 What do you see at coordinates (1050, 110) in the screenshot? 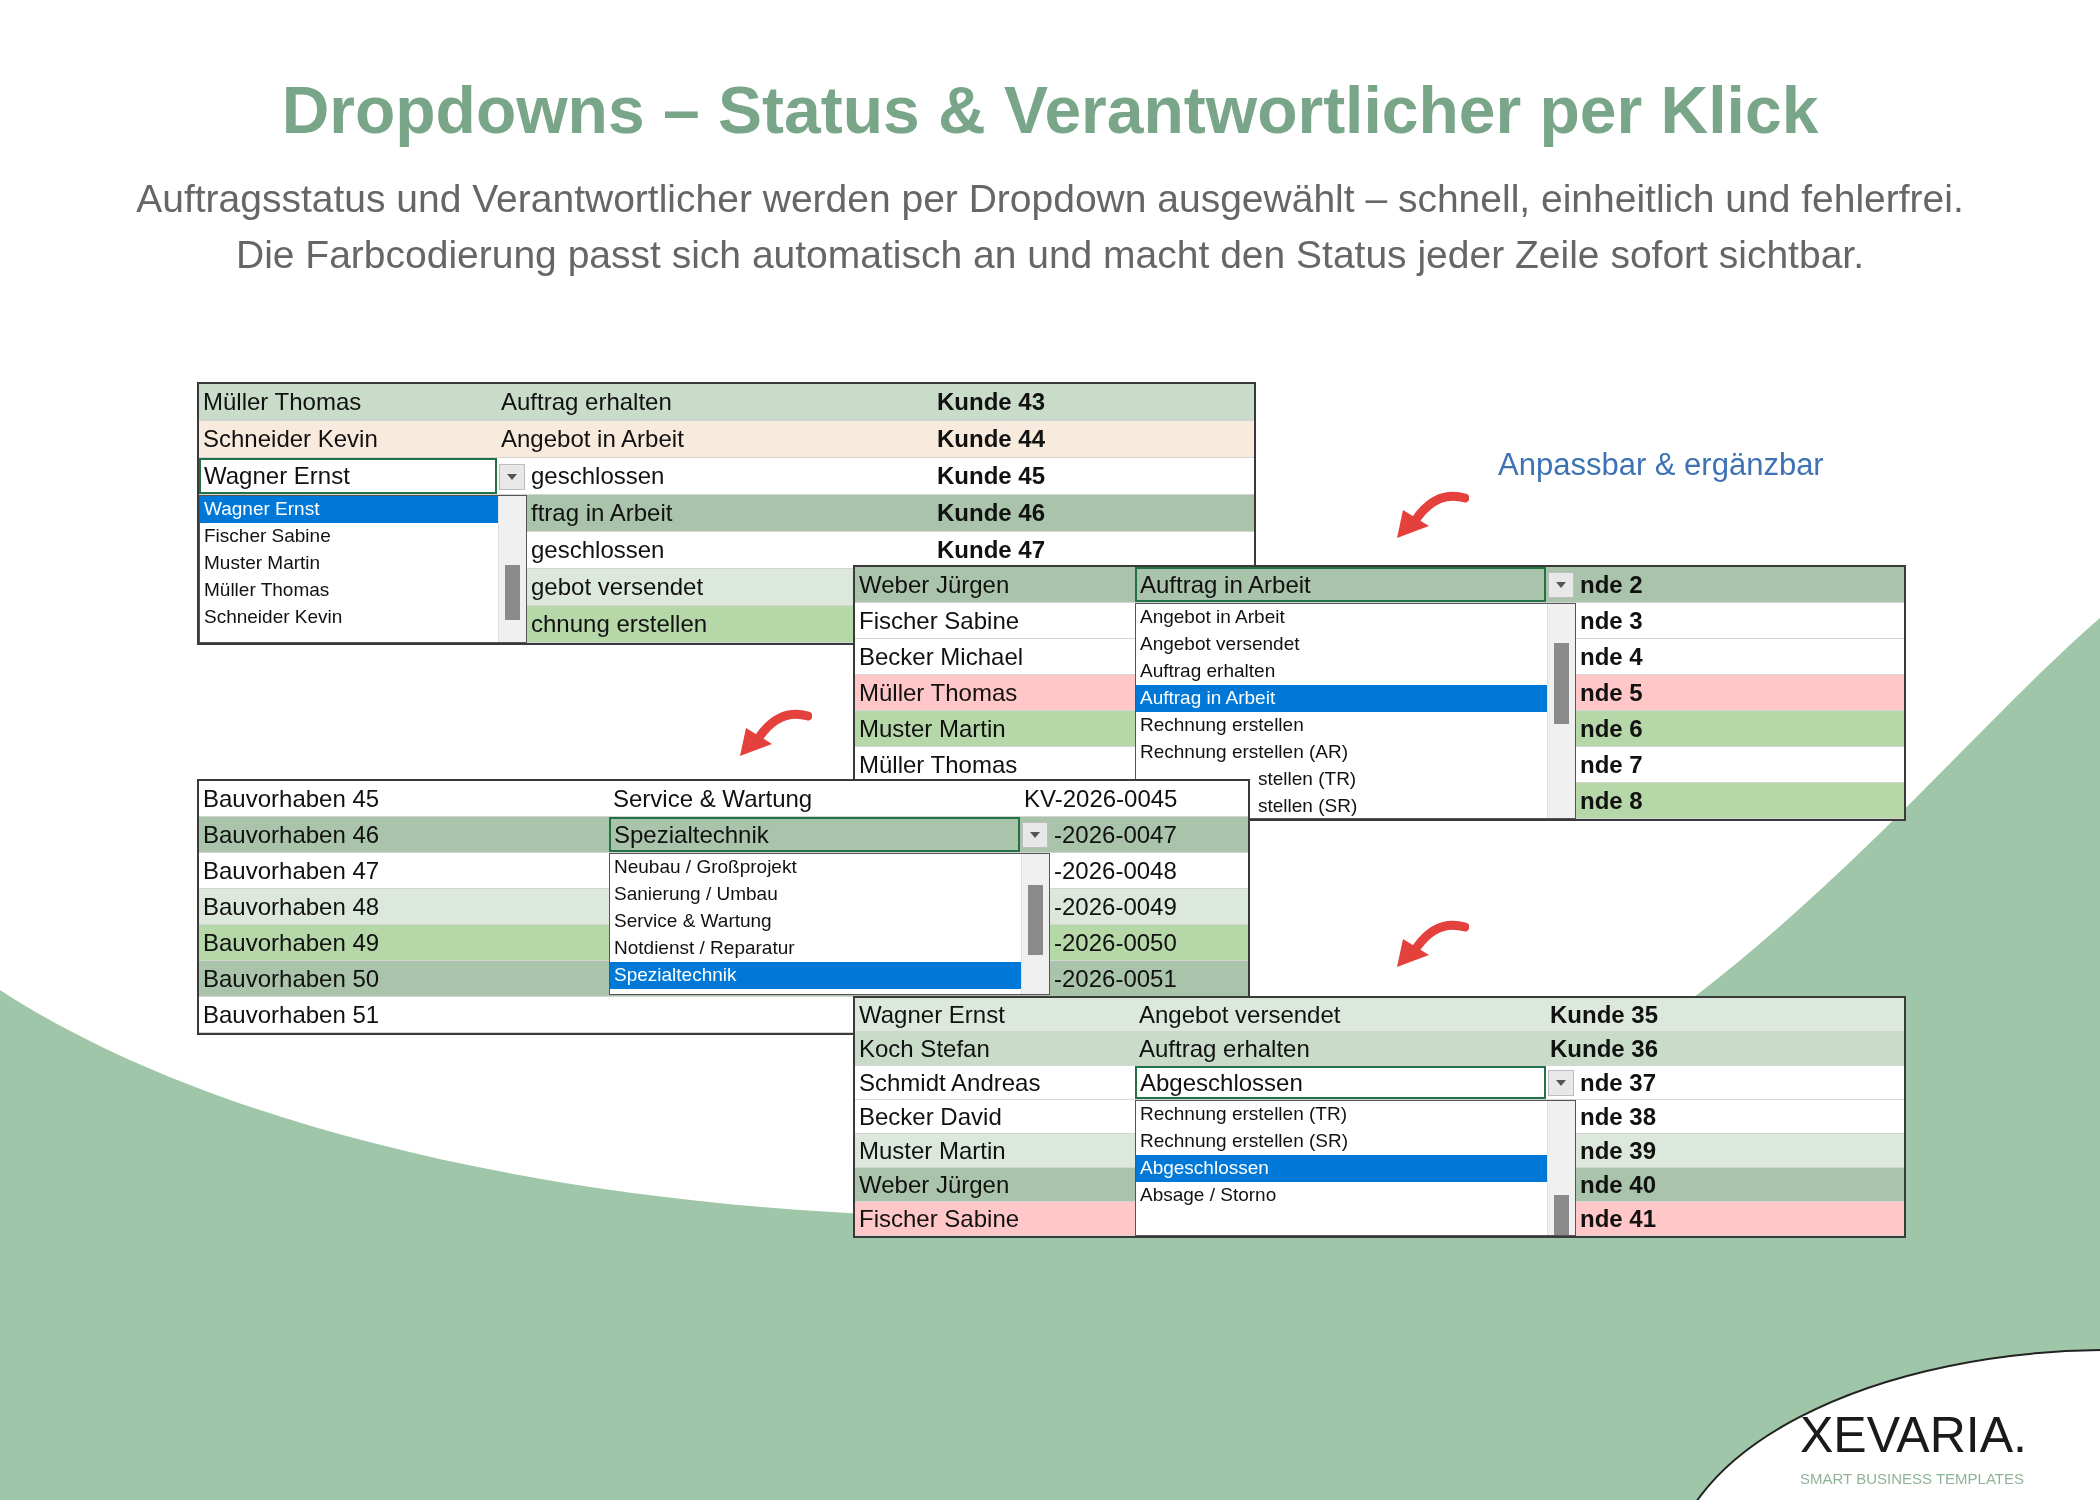
I see `page-title: Dropdowns – Status & Verantwortlicher per Klick` at bounding box center [1050, 110].